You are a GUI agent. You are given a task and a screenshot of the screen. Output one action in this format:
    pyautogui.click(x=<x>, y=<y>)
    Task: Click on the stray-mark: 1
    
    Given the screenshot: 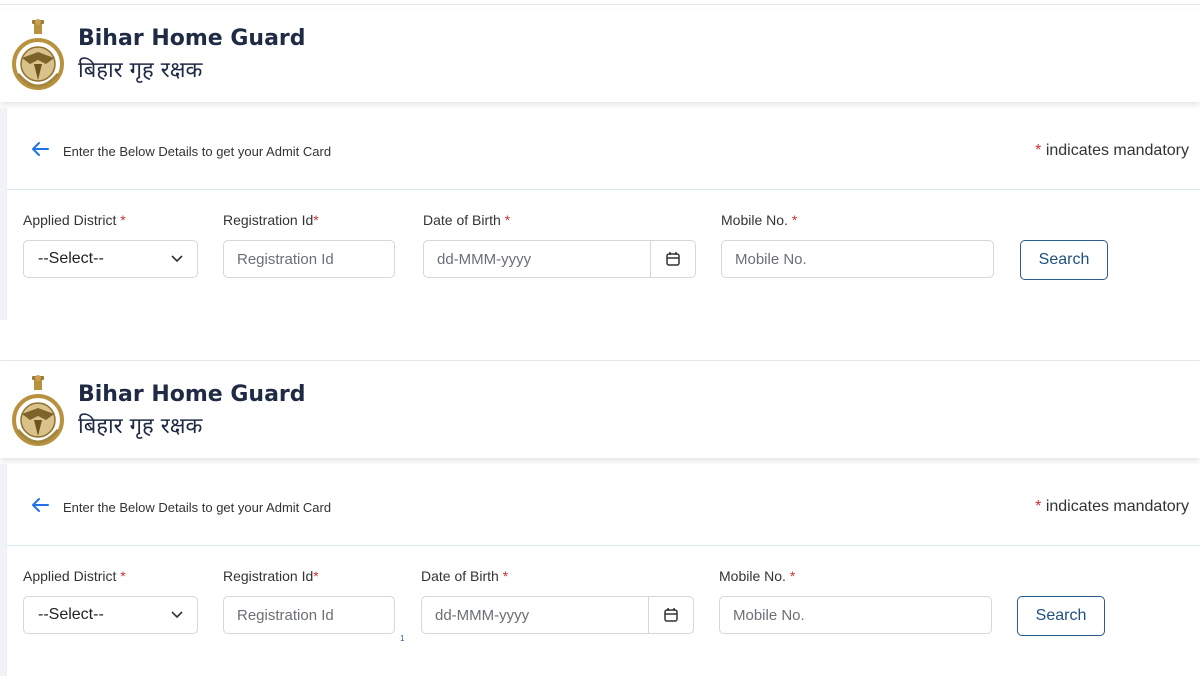 What is the action you would take?
    pyautogui.click(x=402, y=638)
    